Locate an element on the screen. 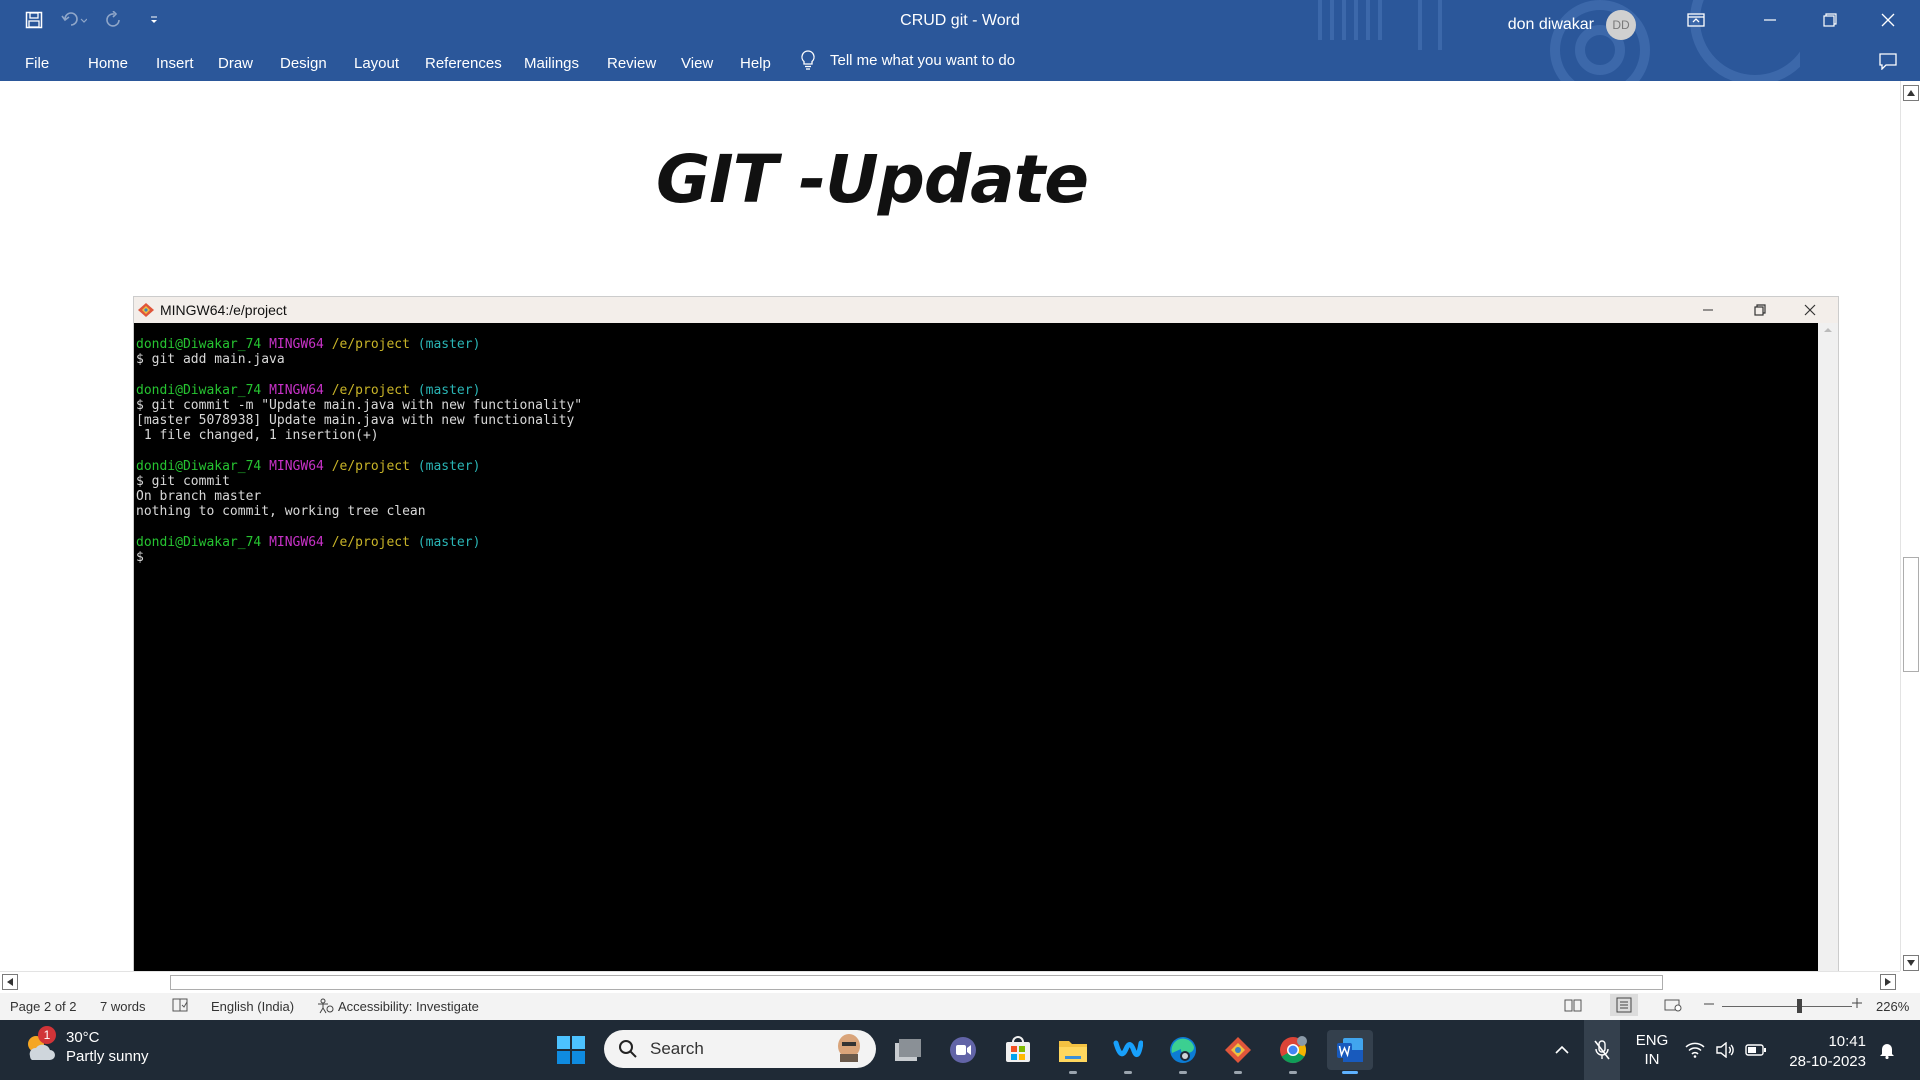 This screenshot has width=1920, height=1080. chrome-button is located at coordinates (1293, 1052).